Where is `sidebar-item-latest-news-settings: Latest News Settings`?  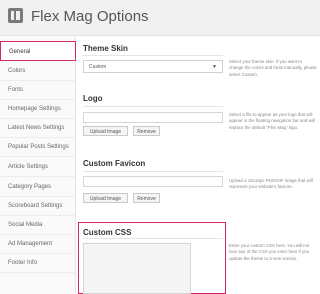
sidebar-item-latest-news-settings: Latest News Settings is located at coordinates (38, 128).